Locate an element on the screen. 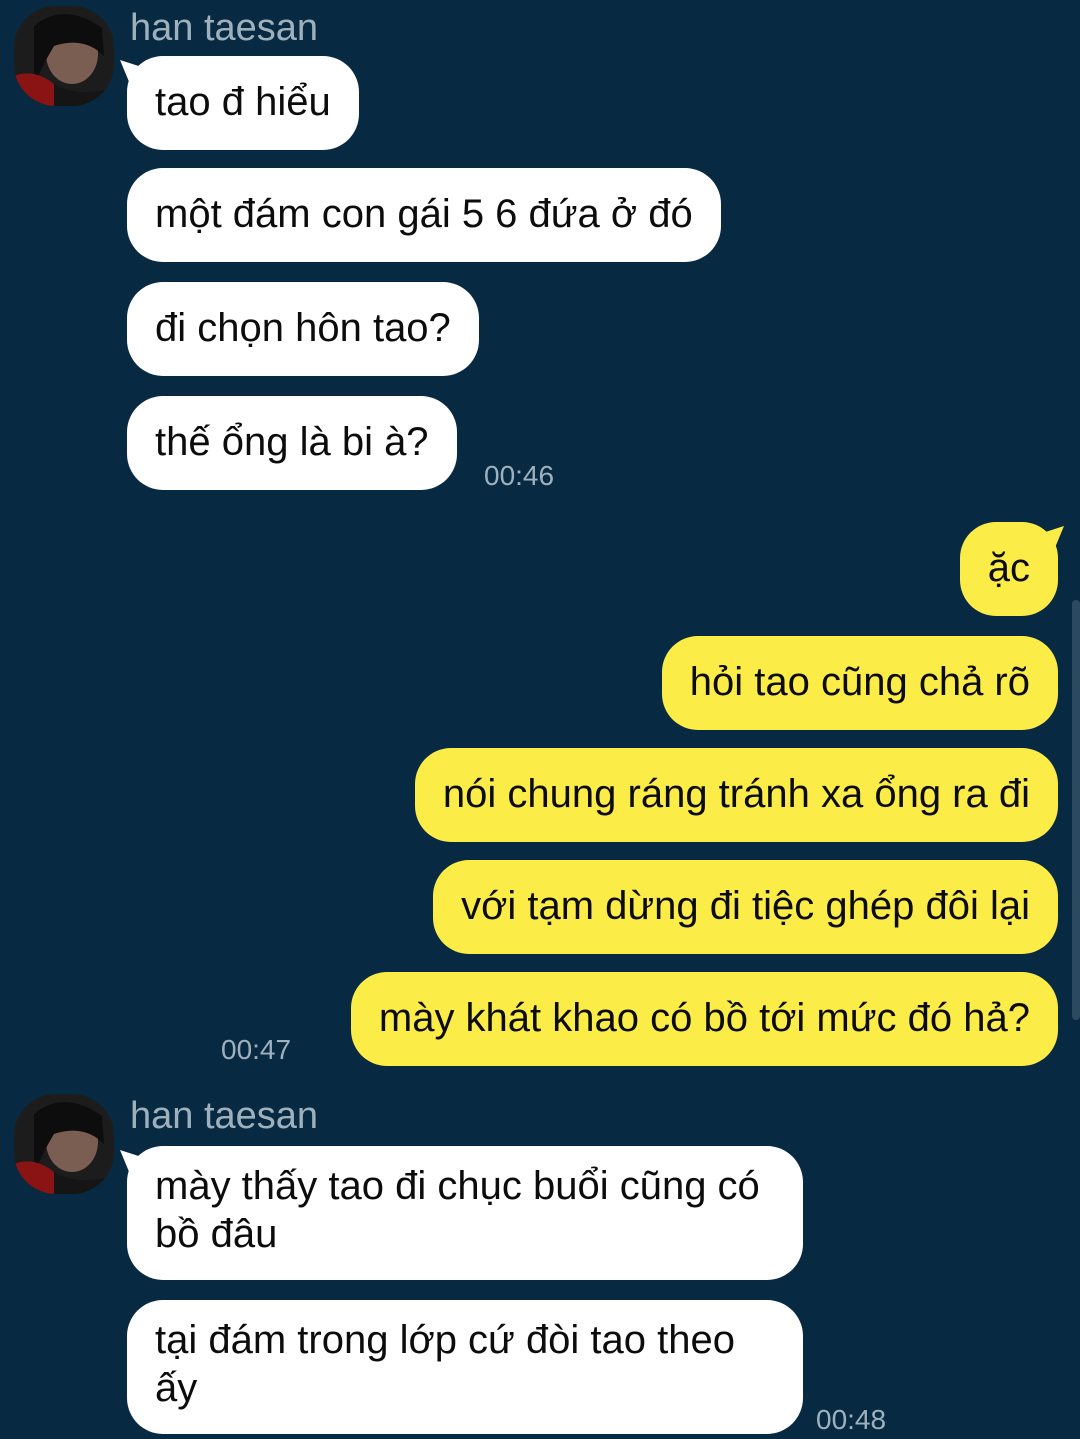 The height and width of the screenshot is (1439, 1080). incoming-message: mày thấy tao đi chục buổi cũng có bồ đâu is located at coordinates (465, 1213).